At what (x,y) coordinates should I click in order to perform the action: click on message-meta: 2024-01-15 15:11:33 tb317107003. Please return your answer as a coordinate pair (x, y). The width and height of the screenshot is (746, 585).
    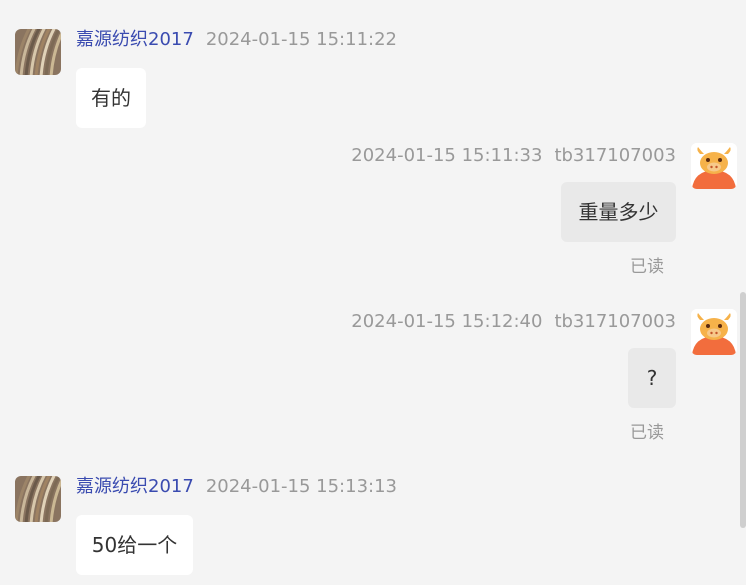
    Looking at the image, I should click on (513, 156).